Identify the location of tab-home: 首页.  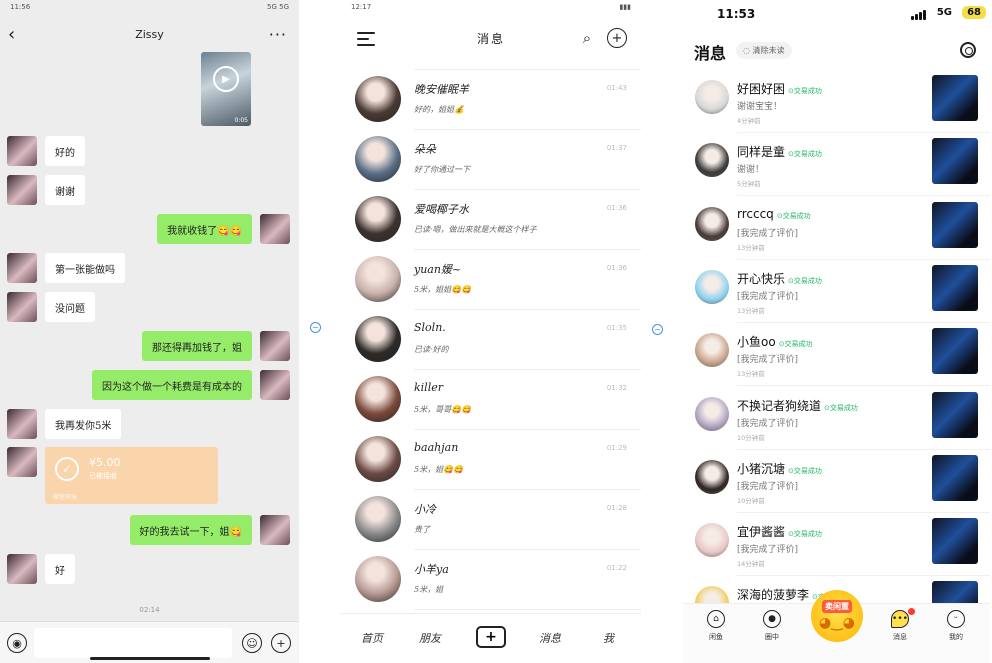
(372, 638).